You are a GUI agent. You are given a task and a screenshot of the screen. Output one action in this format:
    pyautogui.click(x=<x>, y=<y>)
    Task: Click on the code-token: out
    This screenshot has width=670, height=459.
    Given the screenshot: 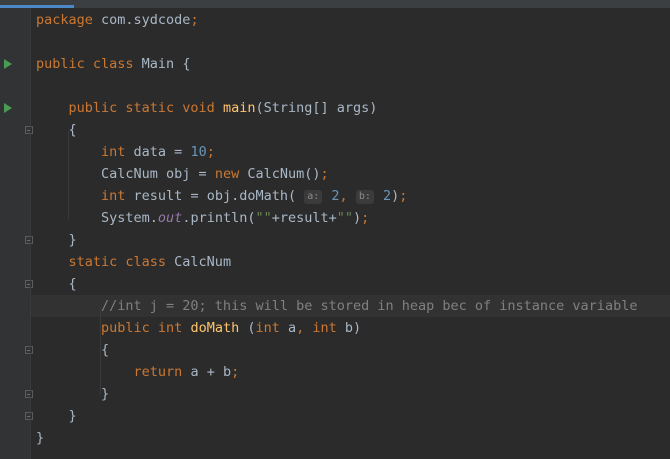 What is the action you would take?
    pyautogui.click(x=170, y=218)
    